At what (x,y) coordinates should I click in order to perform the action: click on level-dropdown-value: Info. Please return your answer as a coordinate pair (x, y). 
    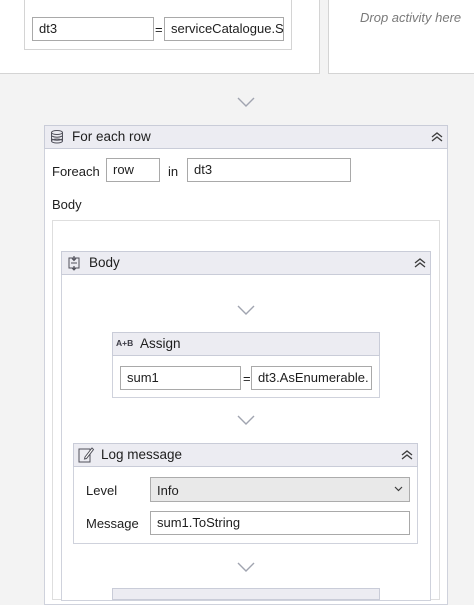
    Looking at the image, I should click on (168, 490).